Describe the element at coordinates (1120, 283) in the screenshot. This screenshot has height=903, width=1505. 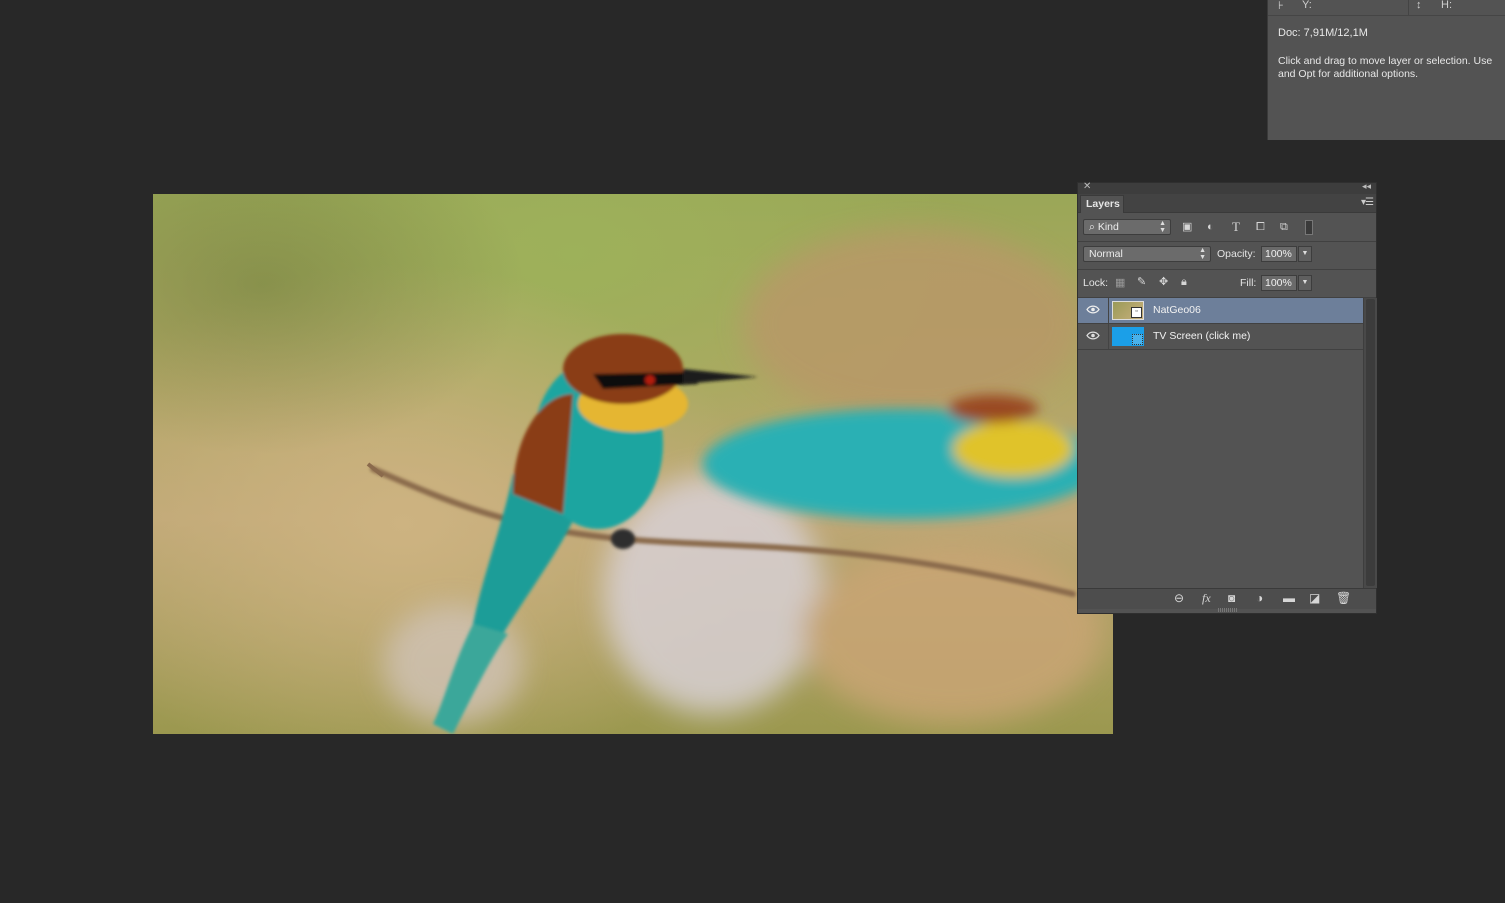
I see `lock-transparent-icon: ▦` at that location.